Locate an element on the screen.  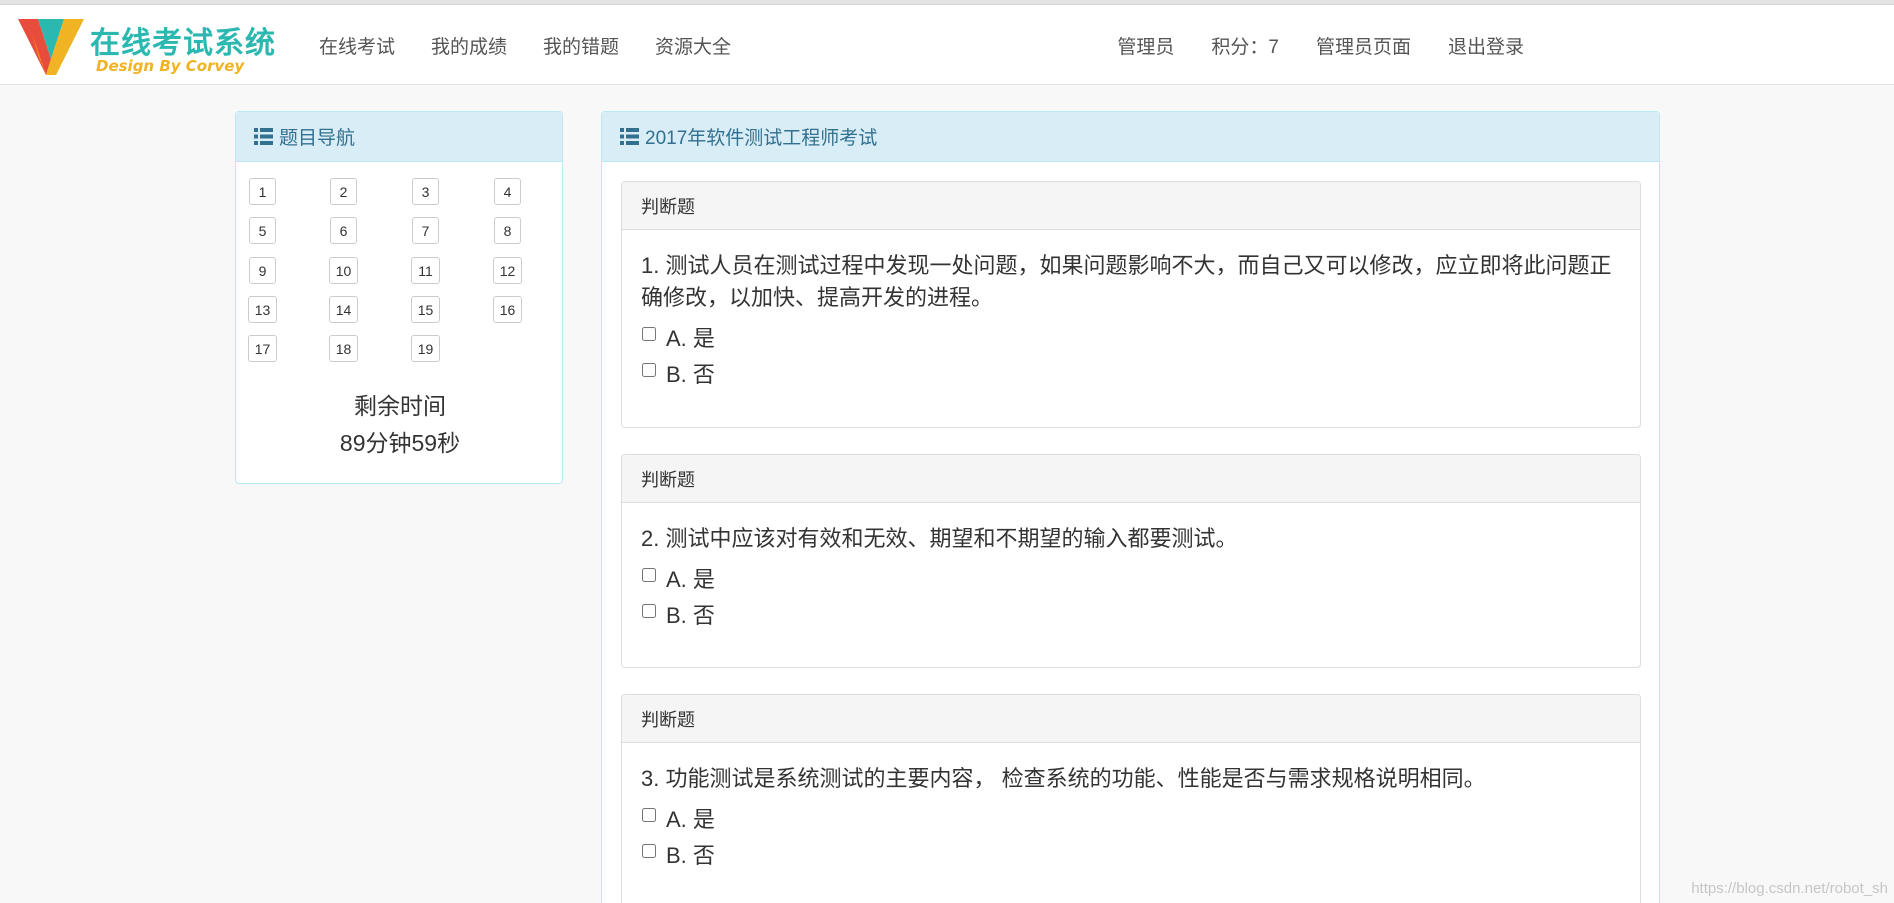
question-number-button: 18 is located at coordinates (343, 348).